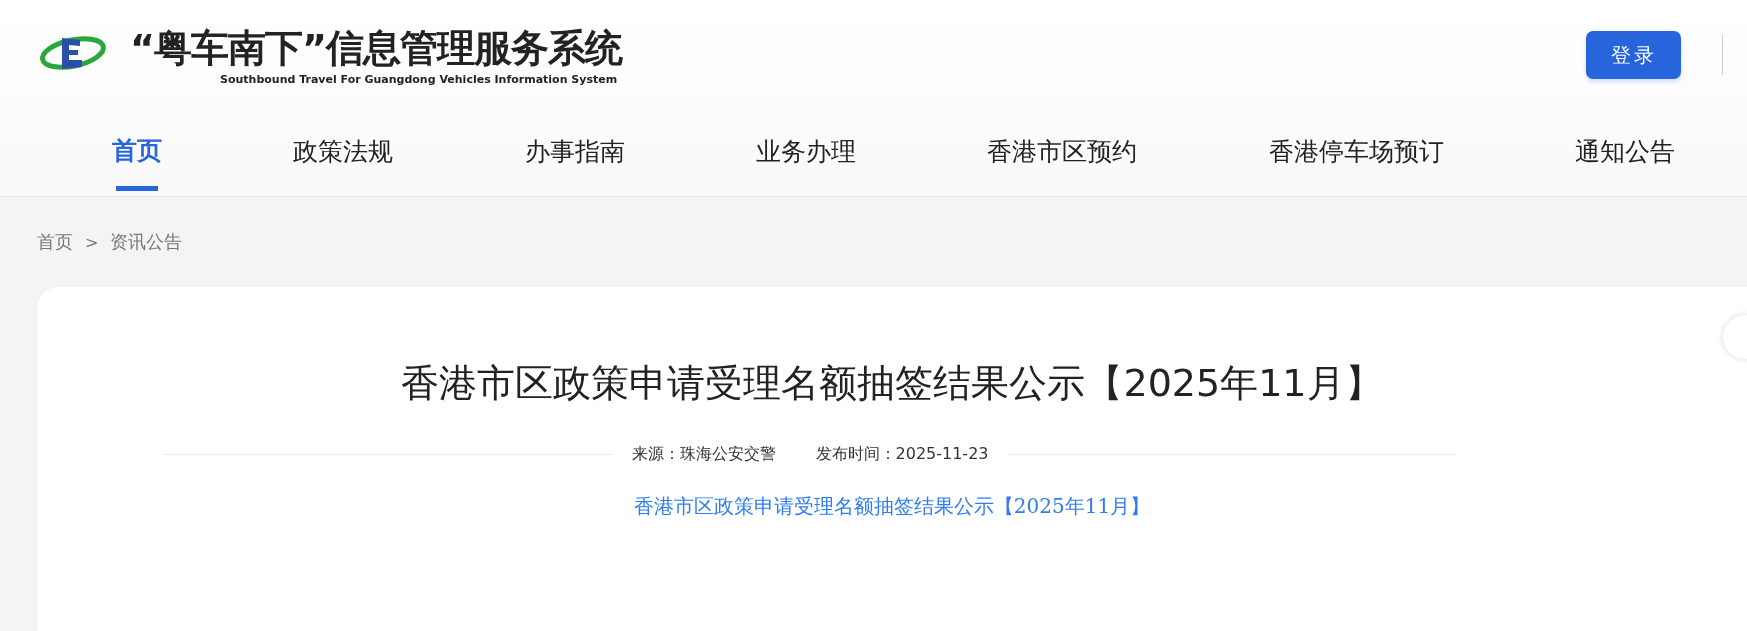  Describe the element at coordinates (343, 153) in the screenshot. I see `nav-tab: 政策法规` at that location.